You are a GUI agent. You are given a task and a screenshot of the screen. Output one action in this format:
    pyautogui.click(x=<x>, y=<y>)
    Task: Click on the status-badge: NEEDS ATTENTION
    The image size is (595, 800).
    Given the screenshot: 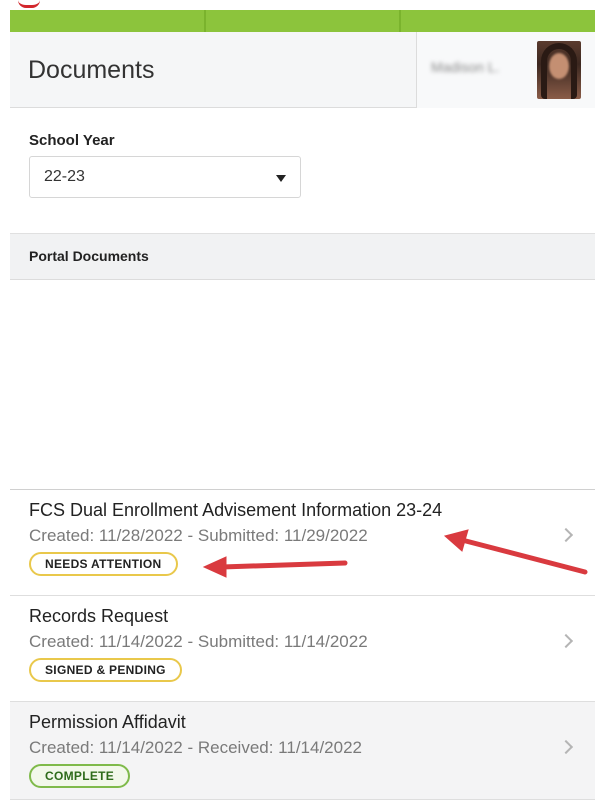 What is the action you would take?
    pyautogui.click(x=103, y=564)
    